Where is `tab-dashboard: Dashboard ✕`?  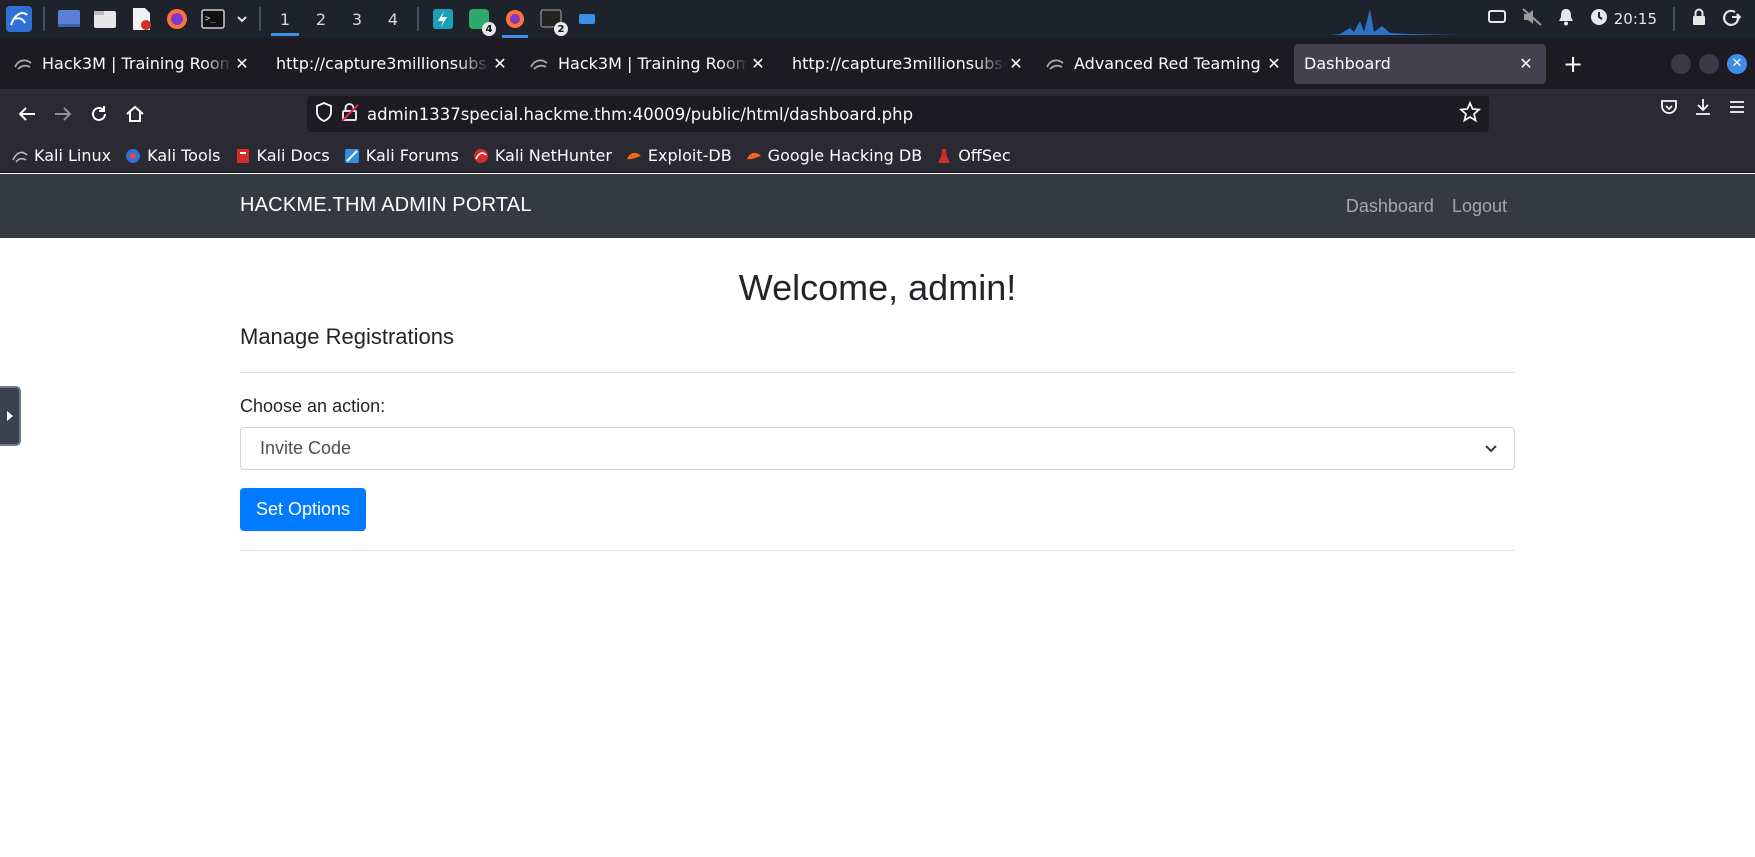 tab-dashboard: Dashboard ✕ is located at coordinates (1420, 63).